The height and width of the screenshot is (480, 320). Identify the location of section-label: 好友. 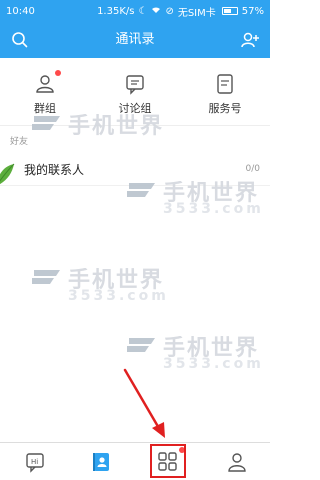
(19, 142).